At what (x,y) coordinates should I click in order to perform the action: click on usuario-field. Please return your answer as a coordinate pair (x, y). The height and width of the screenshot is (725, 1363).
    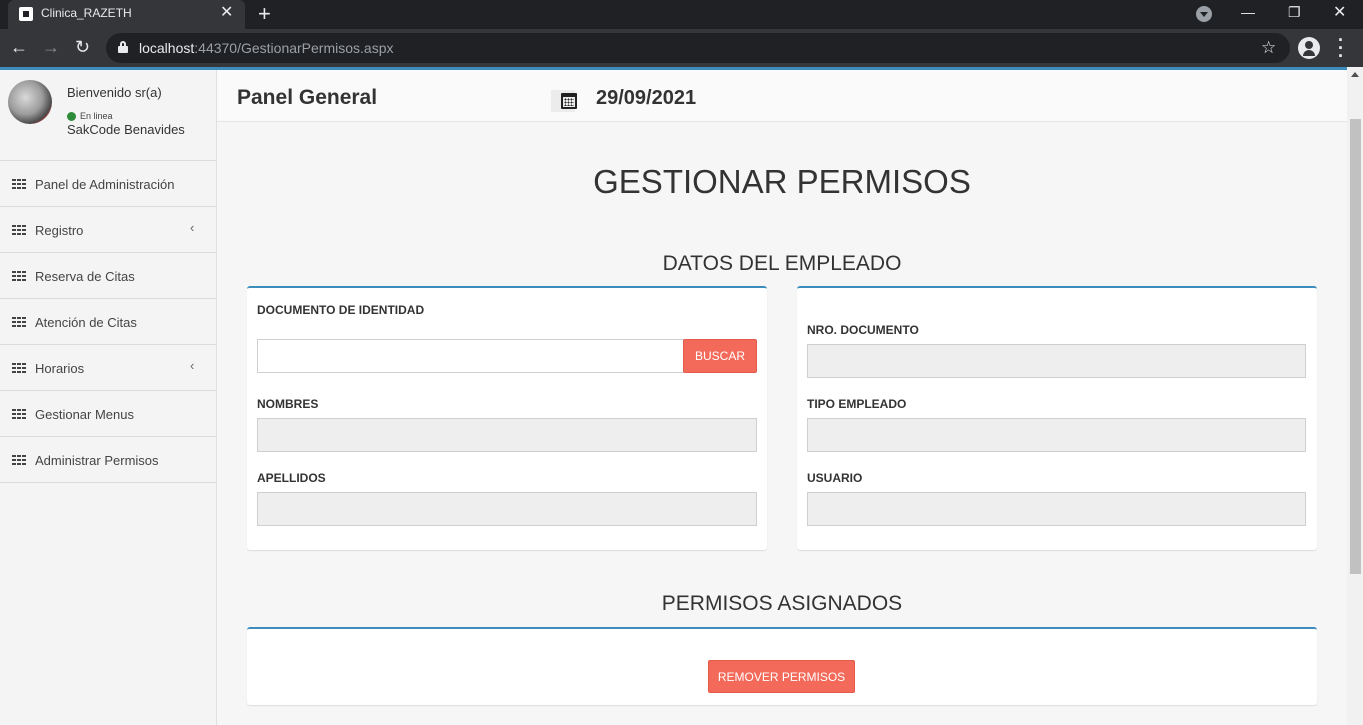
    Looking at the image, I should click on (1056, 509).